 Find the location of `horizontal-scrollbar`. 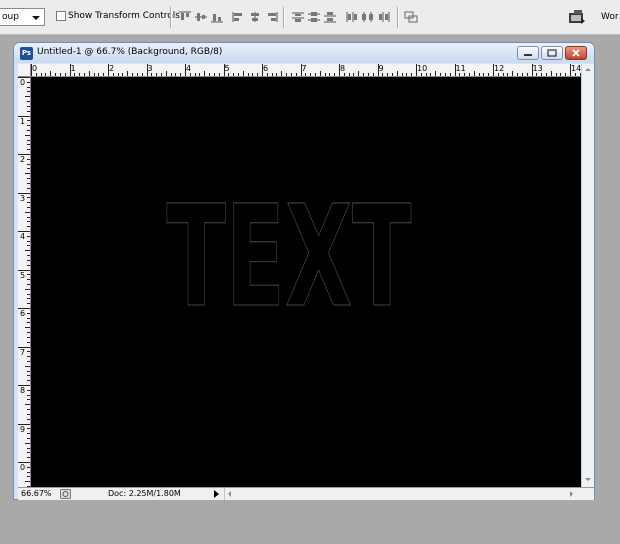

horizontal-scrollbar is located at coordinates (403, 494).